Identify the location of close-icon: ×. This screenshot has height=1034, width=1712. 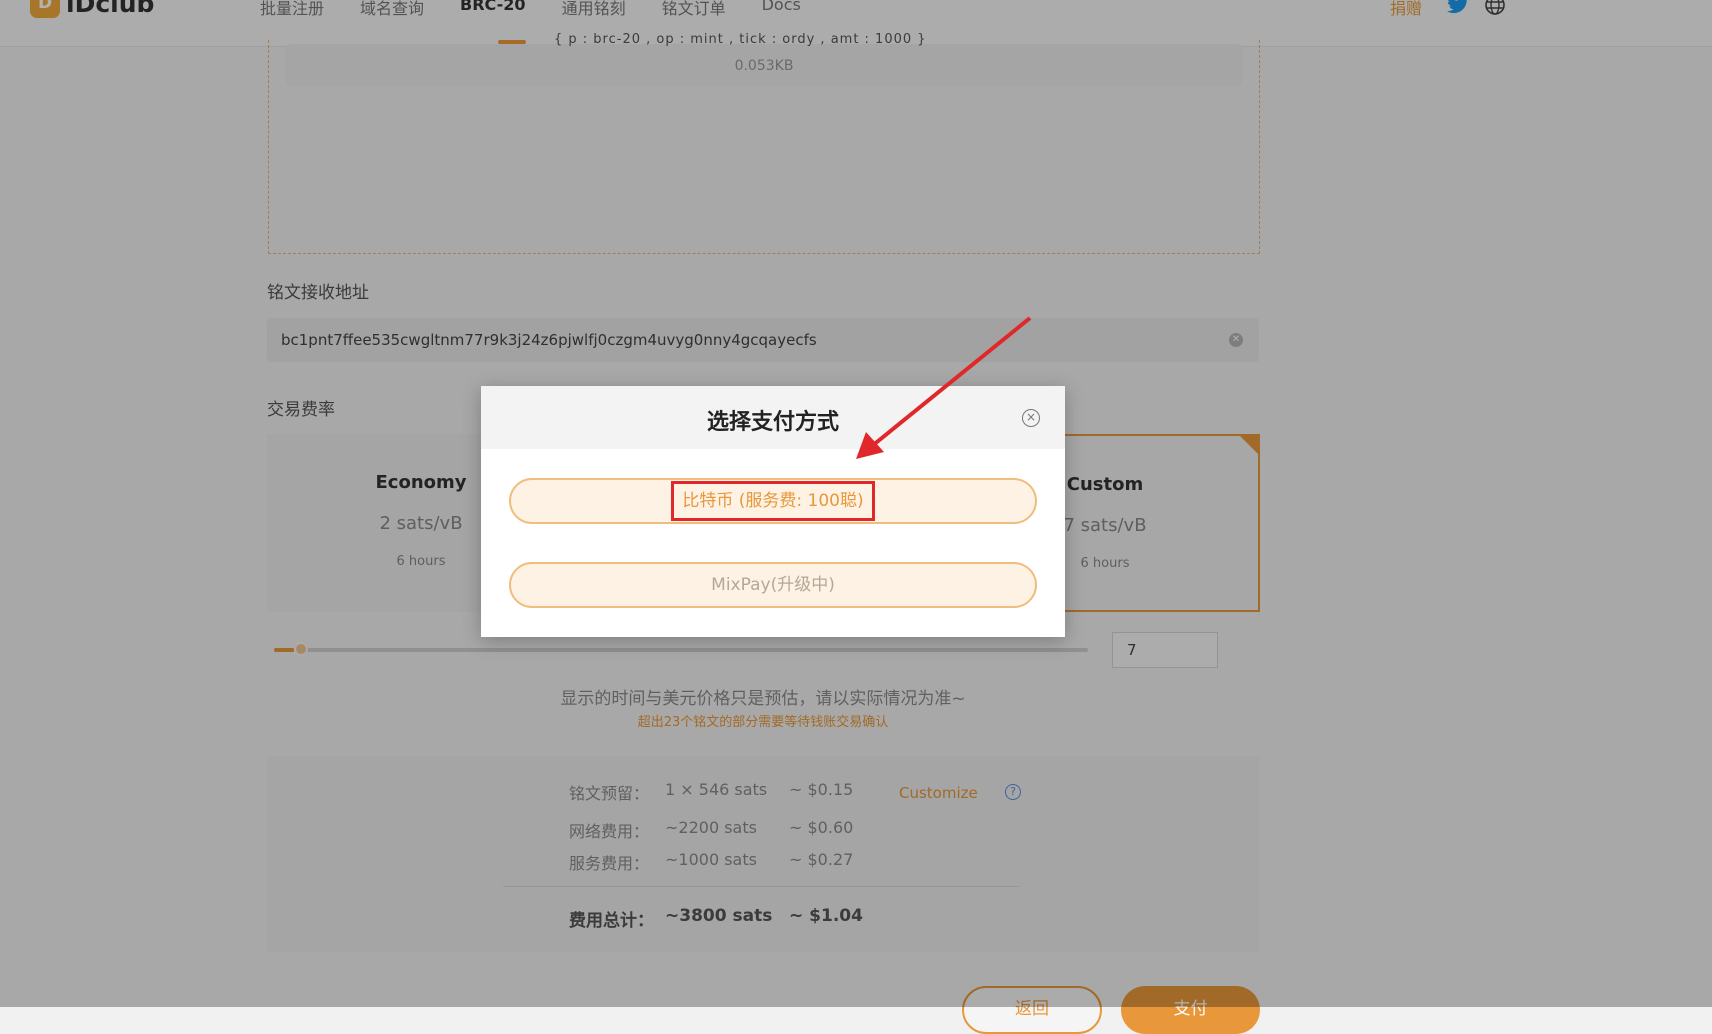
(1031, 418).